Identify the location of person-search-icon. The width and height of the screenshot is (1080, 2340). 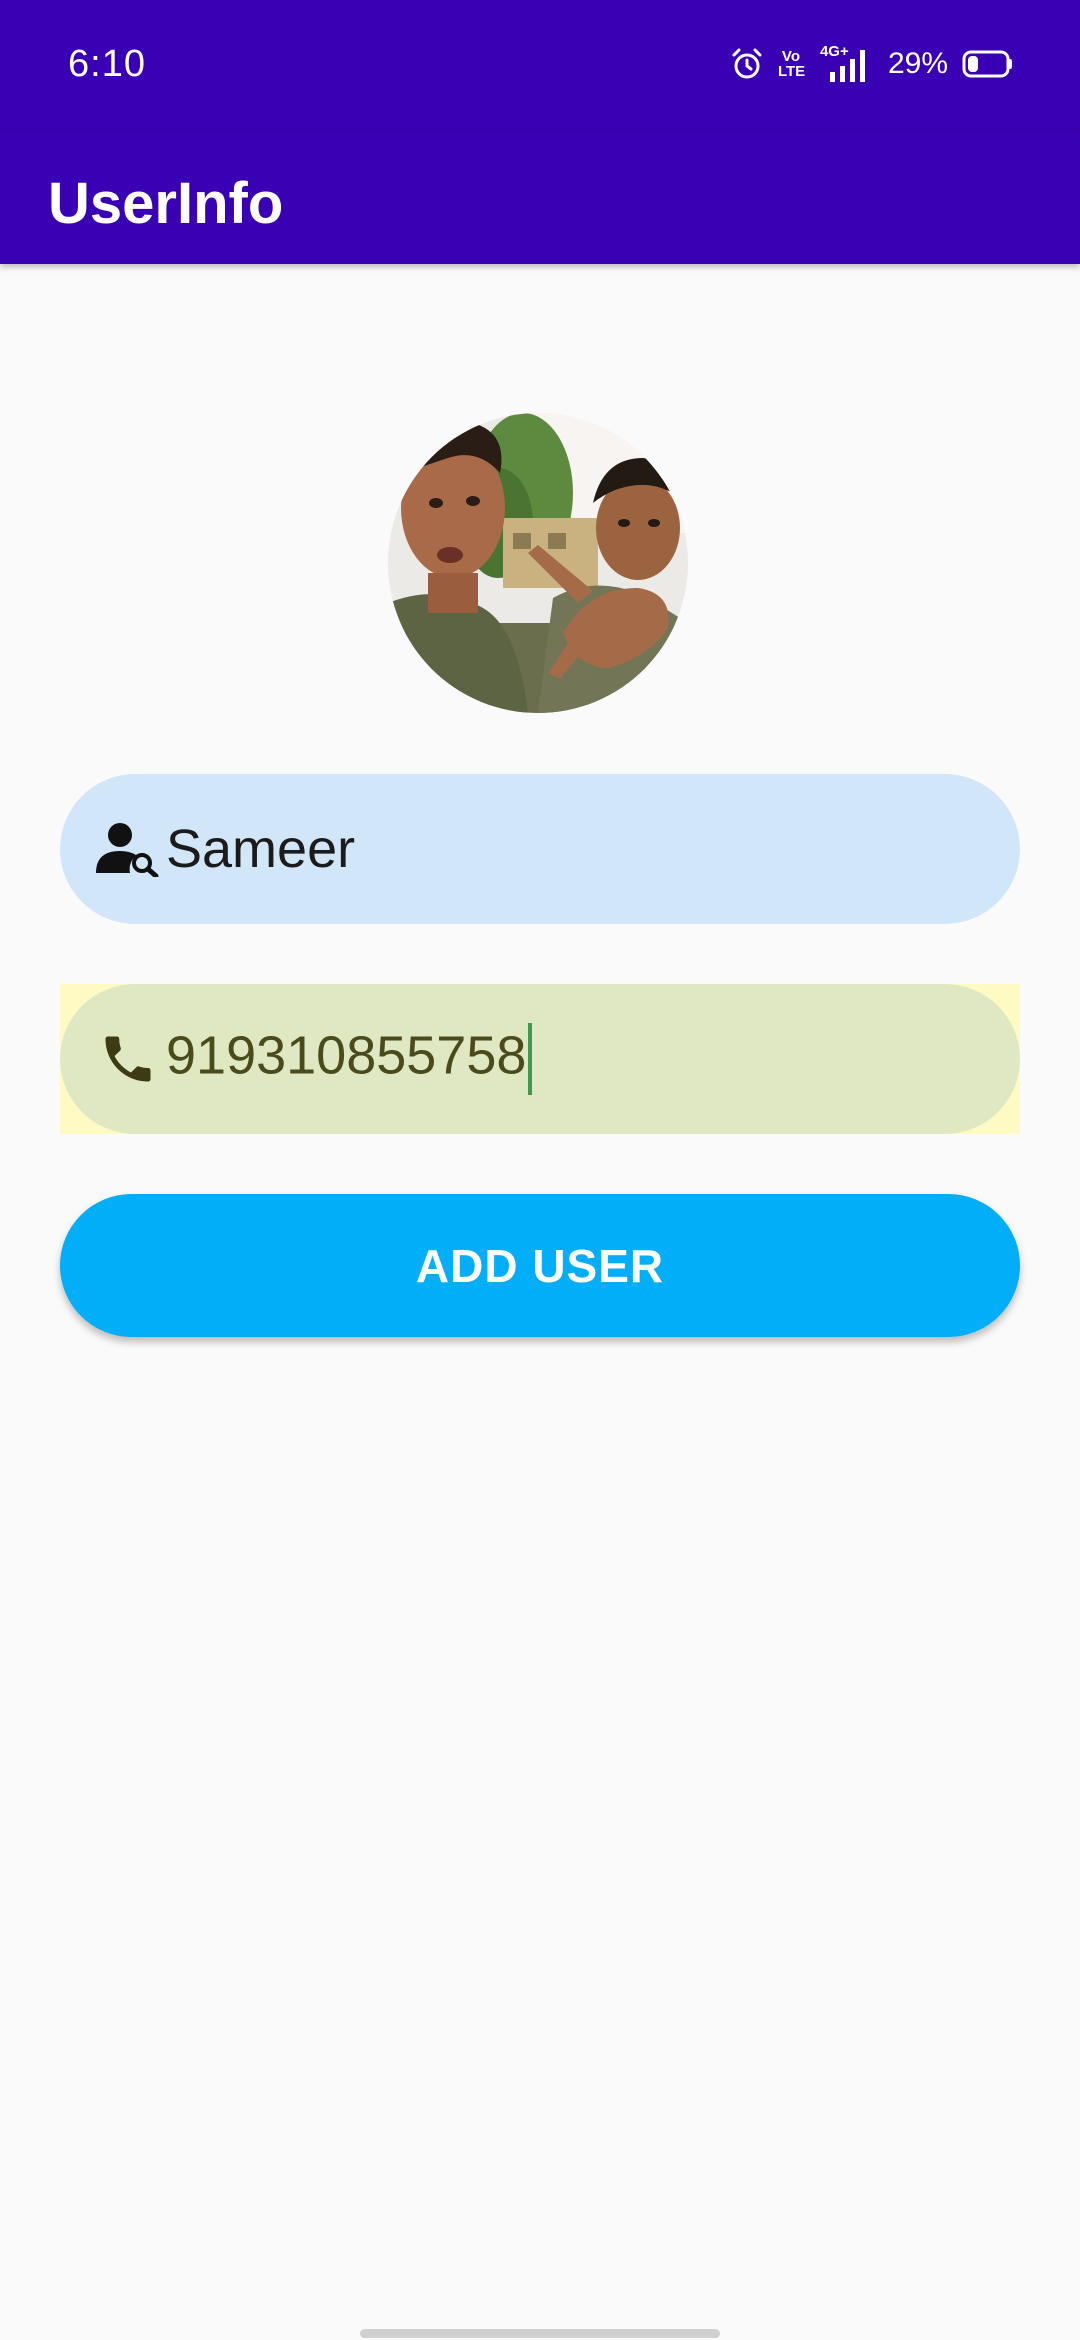
(128, 849).